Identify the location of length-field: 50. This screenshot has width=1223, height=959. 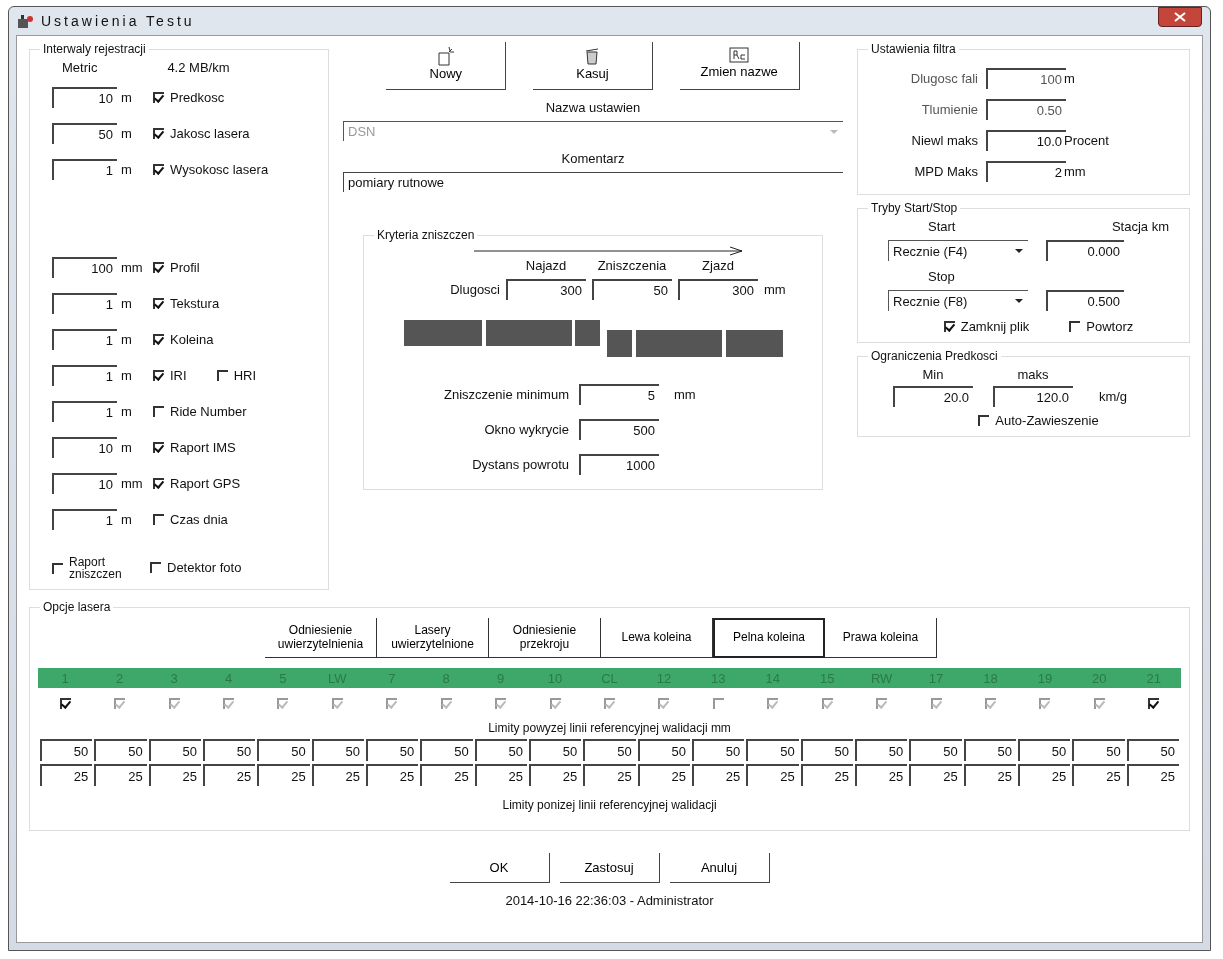
(632, 289).